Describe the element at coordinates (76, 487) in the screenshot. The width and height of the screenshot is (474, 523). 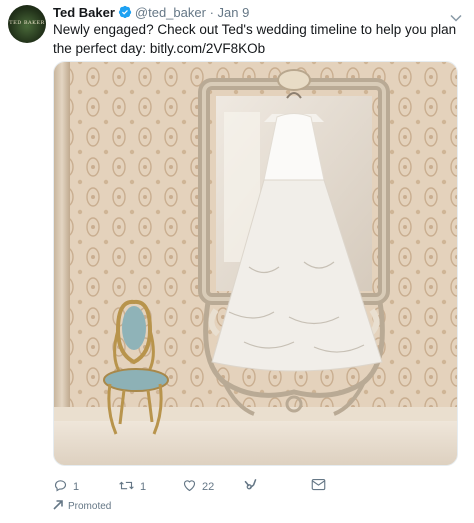
I see `reply-count: 1` at that location.